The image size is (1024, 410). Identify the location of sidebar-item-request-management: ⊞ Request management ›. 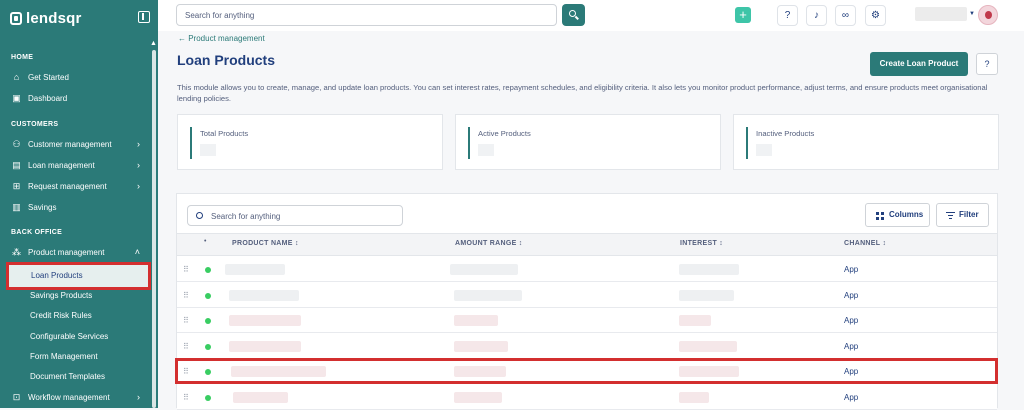
(78, 186).